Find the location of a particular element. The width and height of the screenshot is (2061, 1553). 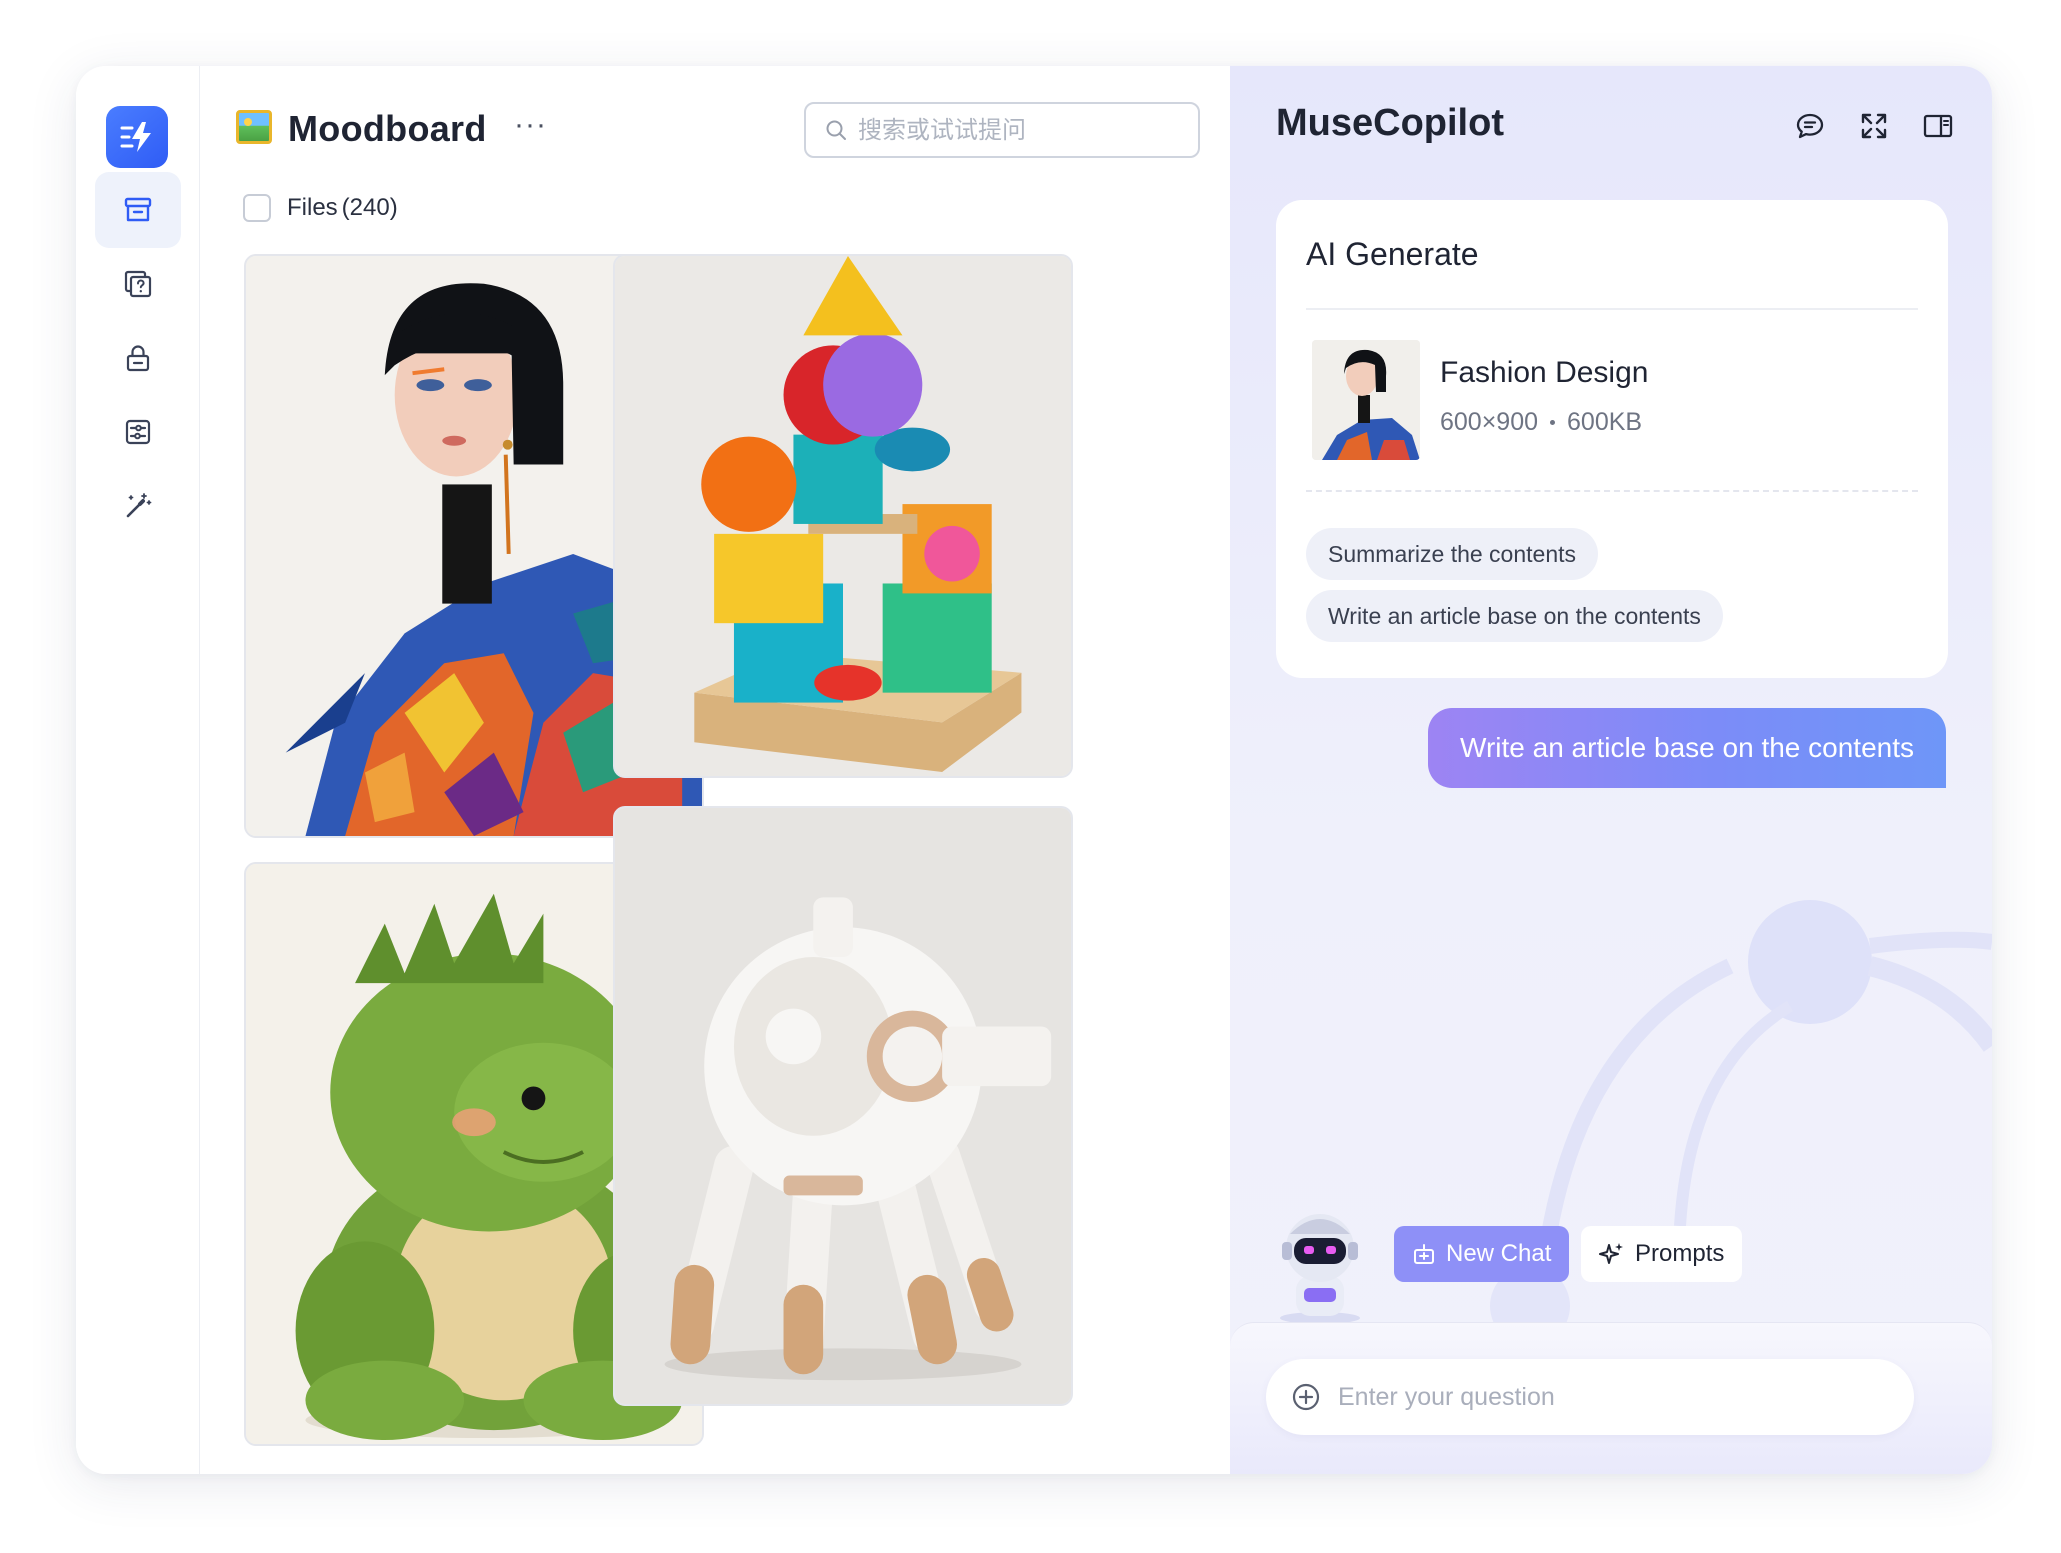

prompts-button: Prompts is located at coordinates (1662, 1254).